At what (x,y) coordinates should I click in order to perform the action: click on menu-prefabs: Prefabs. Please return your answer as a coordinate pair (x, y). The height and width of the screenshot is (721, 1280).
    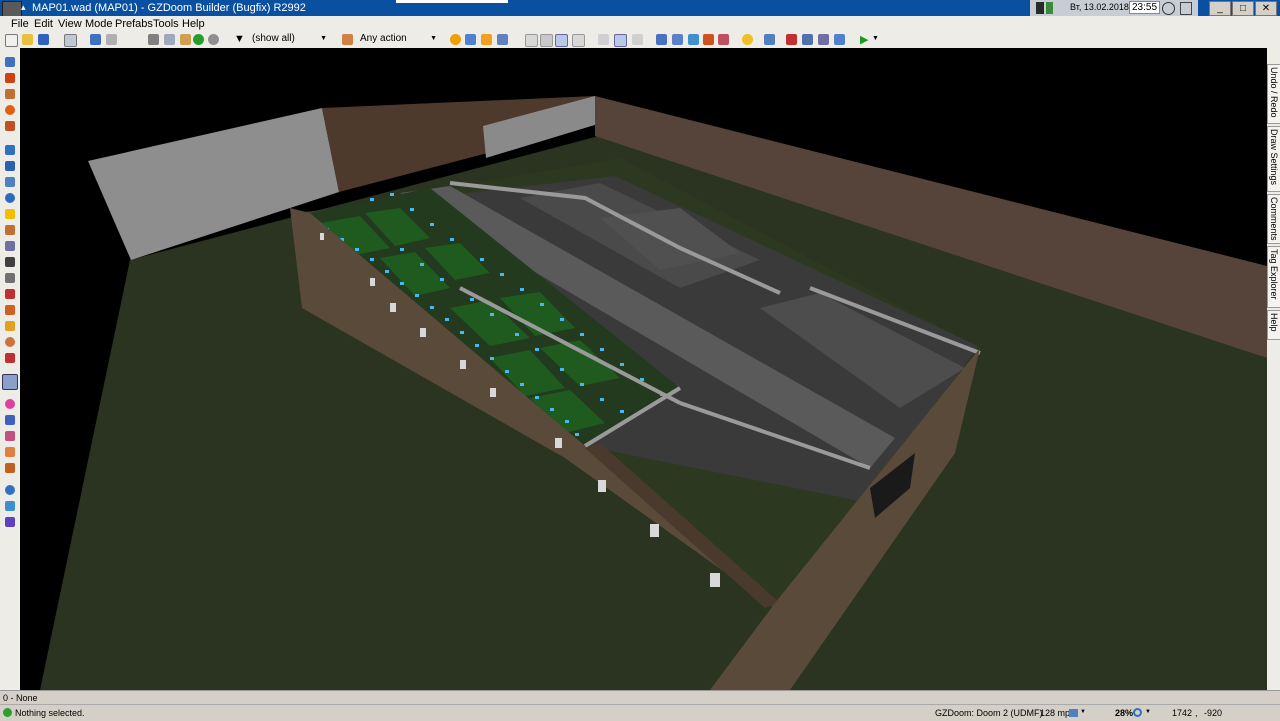
    Looking at the image, I should click on (134, 24).